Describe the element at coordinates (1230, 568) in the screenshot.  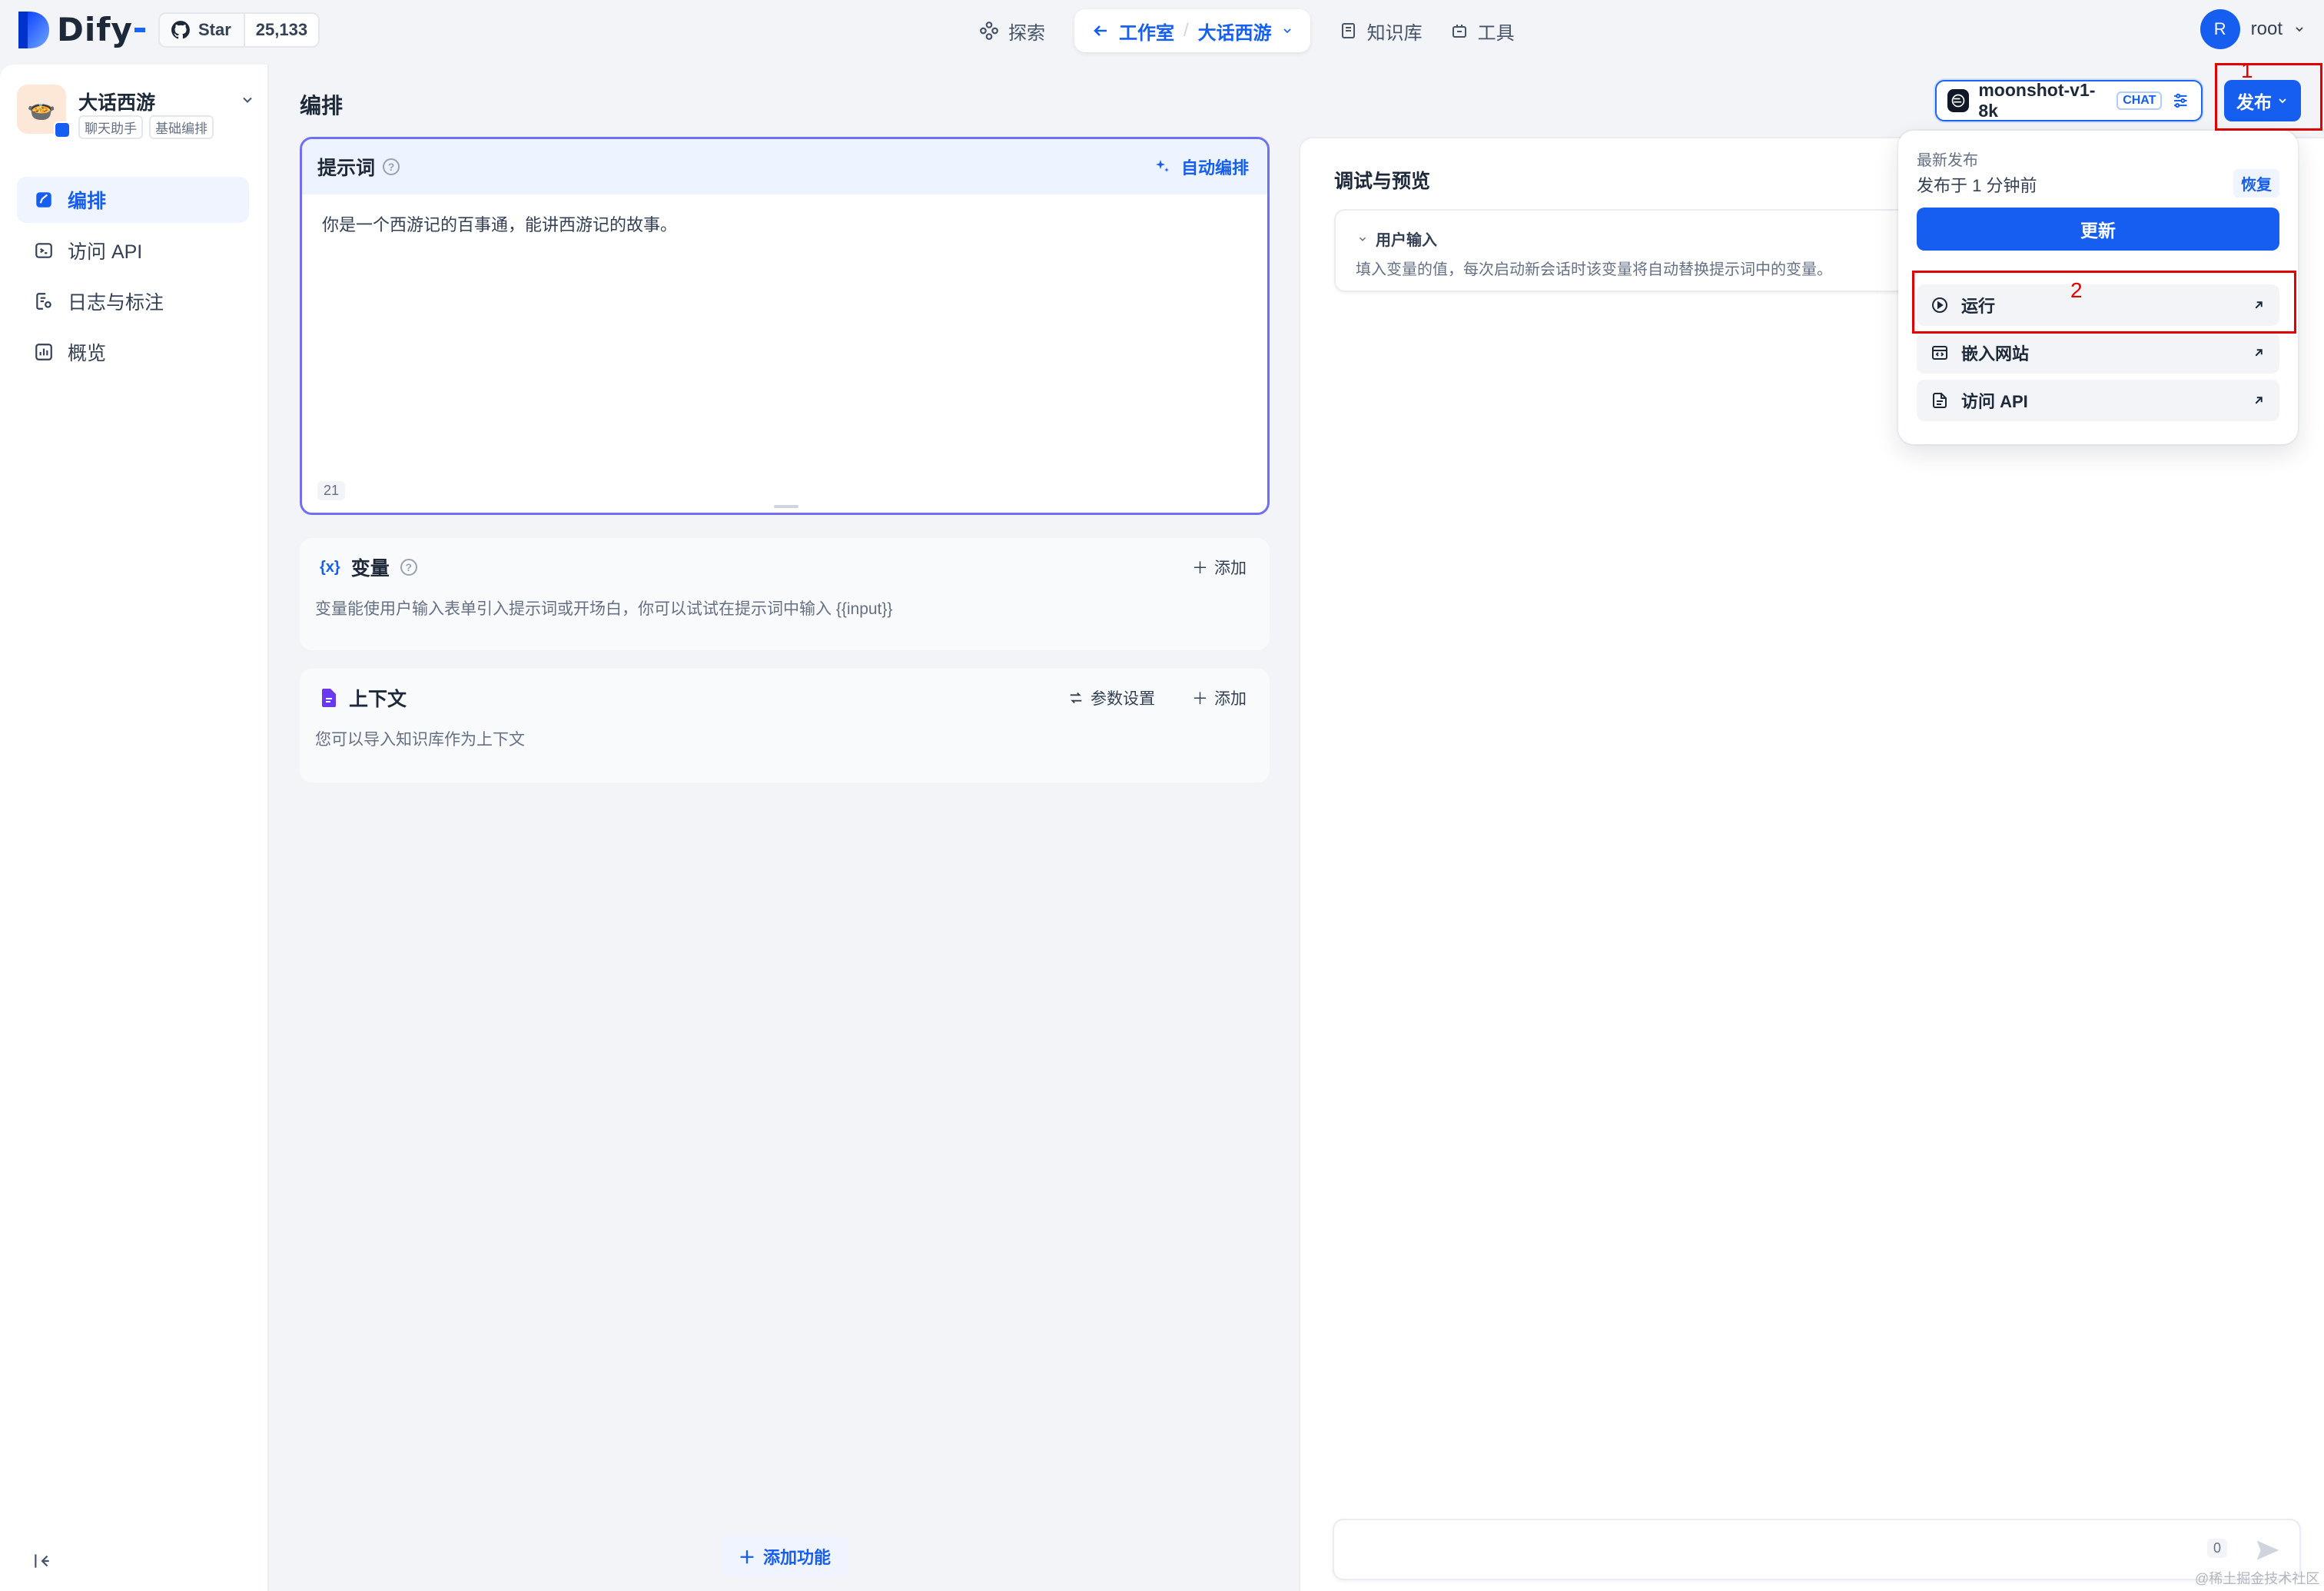
I see `add-variable-label: 添加` at that location.